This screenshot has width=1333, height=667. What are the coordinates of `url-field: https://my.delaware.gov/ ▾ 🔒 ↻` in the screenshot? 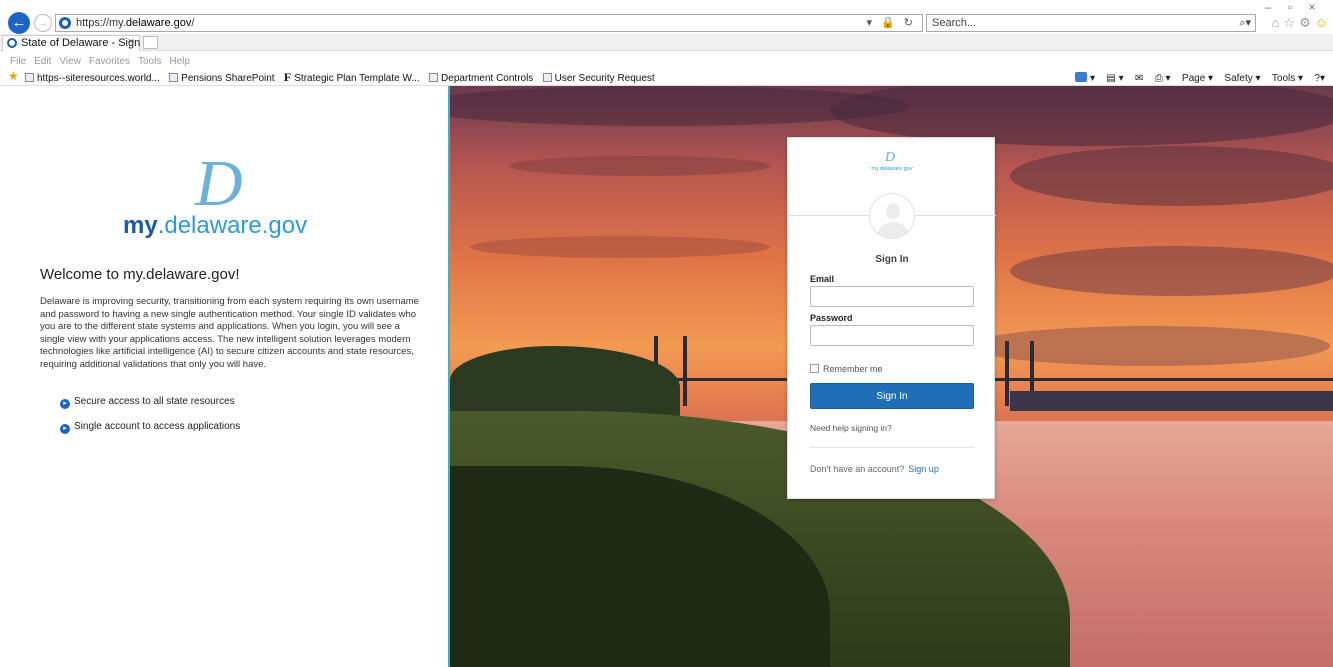 It's located at (489, 23).